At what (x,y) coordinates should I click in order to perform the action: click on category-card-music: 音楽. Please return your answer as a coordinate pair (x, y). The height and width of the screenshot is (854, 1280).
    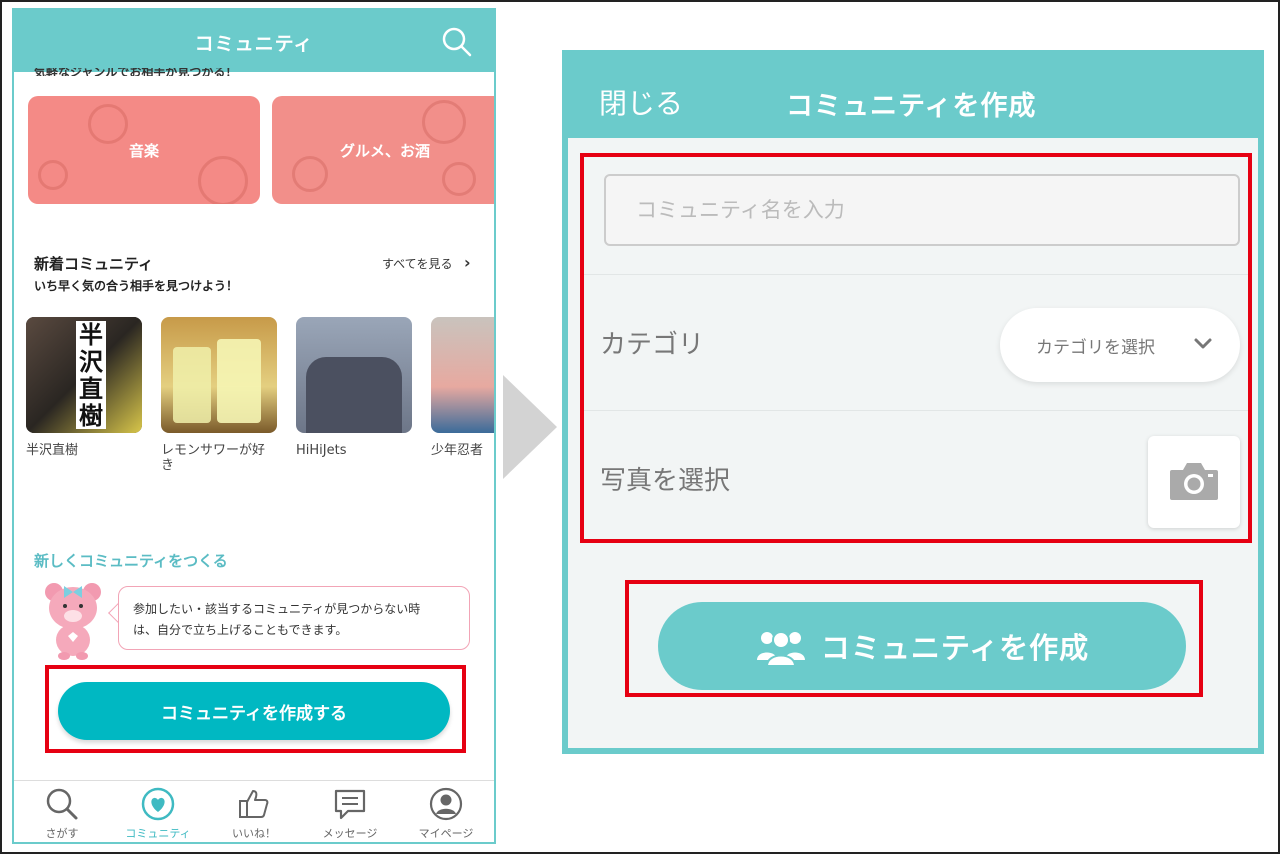
    Looking at the image, I should click on (144, 150).